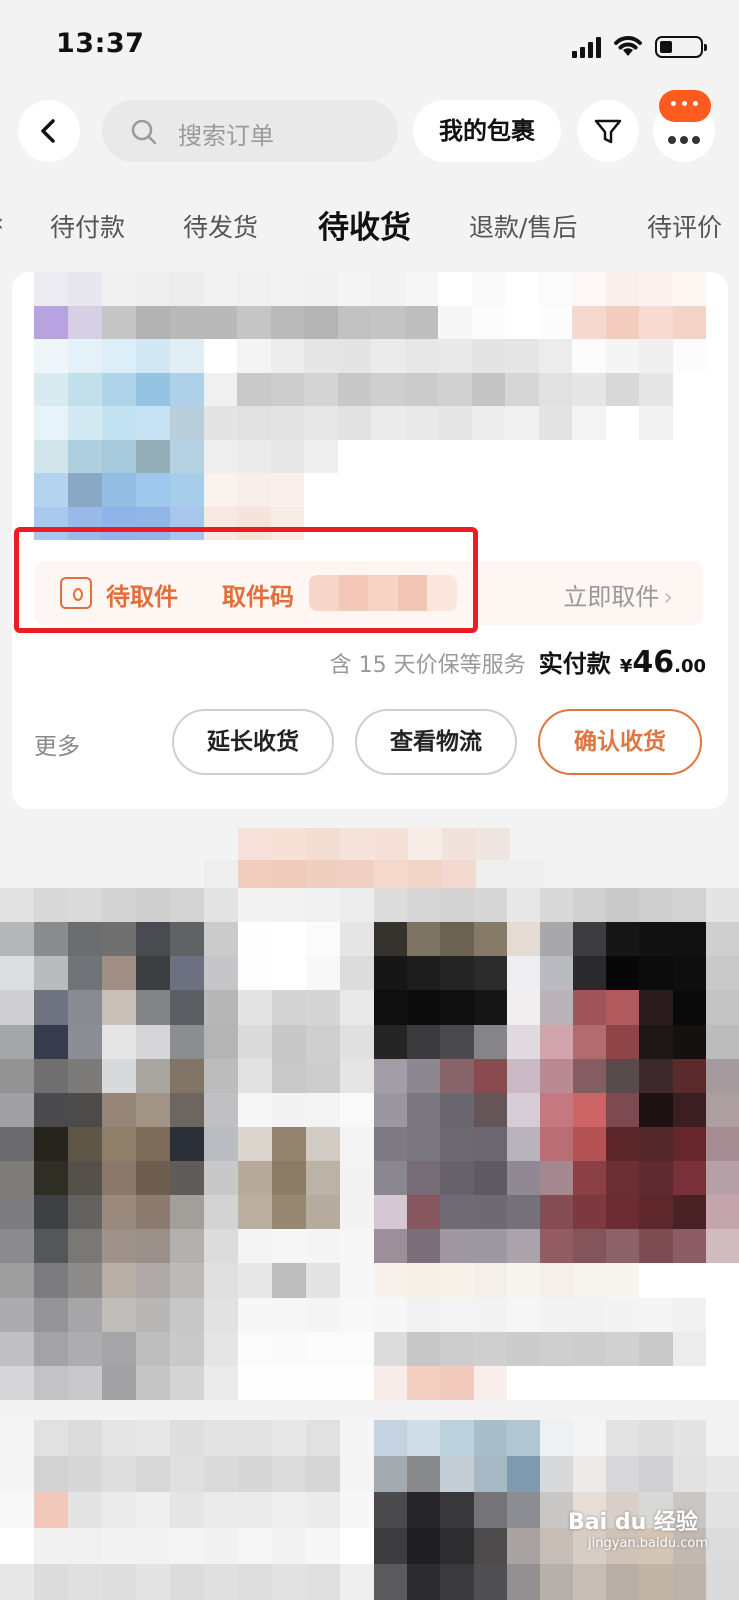 Image resolution: width=739 pixels, height=1600 pixels. Describe the element at coordinates (574, 664) in the screenshot. I see `paid-amount-label: 实付款` at that location.